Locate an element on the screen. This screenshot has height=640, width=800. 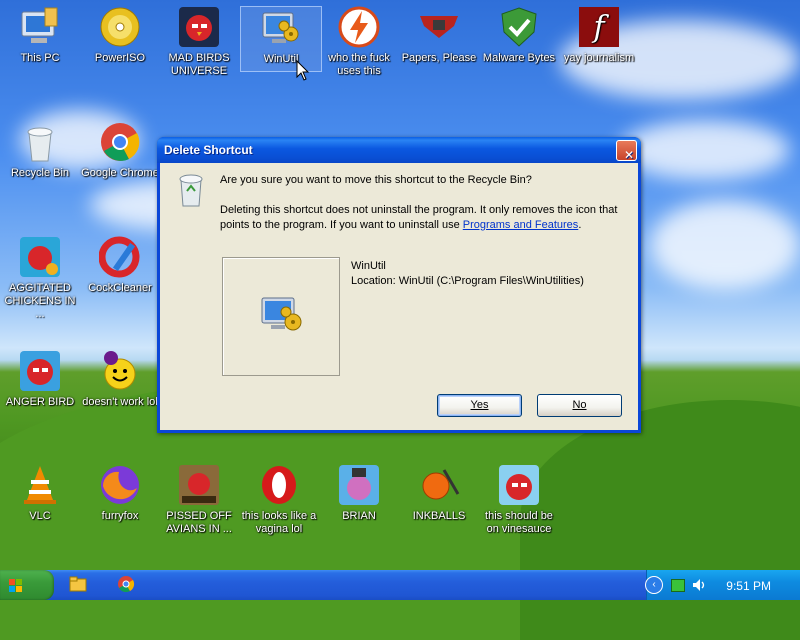
desktop-icon-label: furryfox is located at coordinates (120, 516).